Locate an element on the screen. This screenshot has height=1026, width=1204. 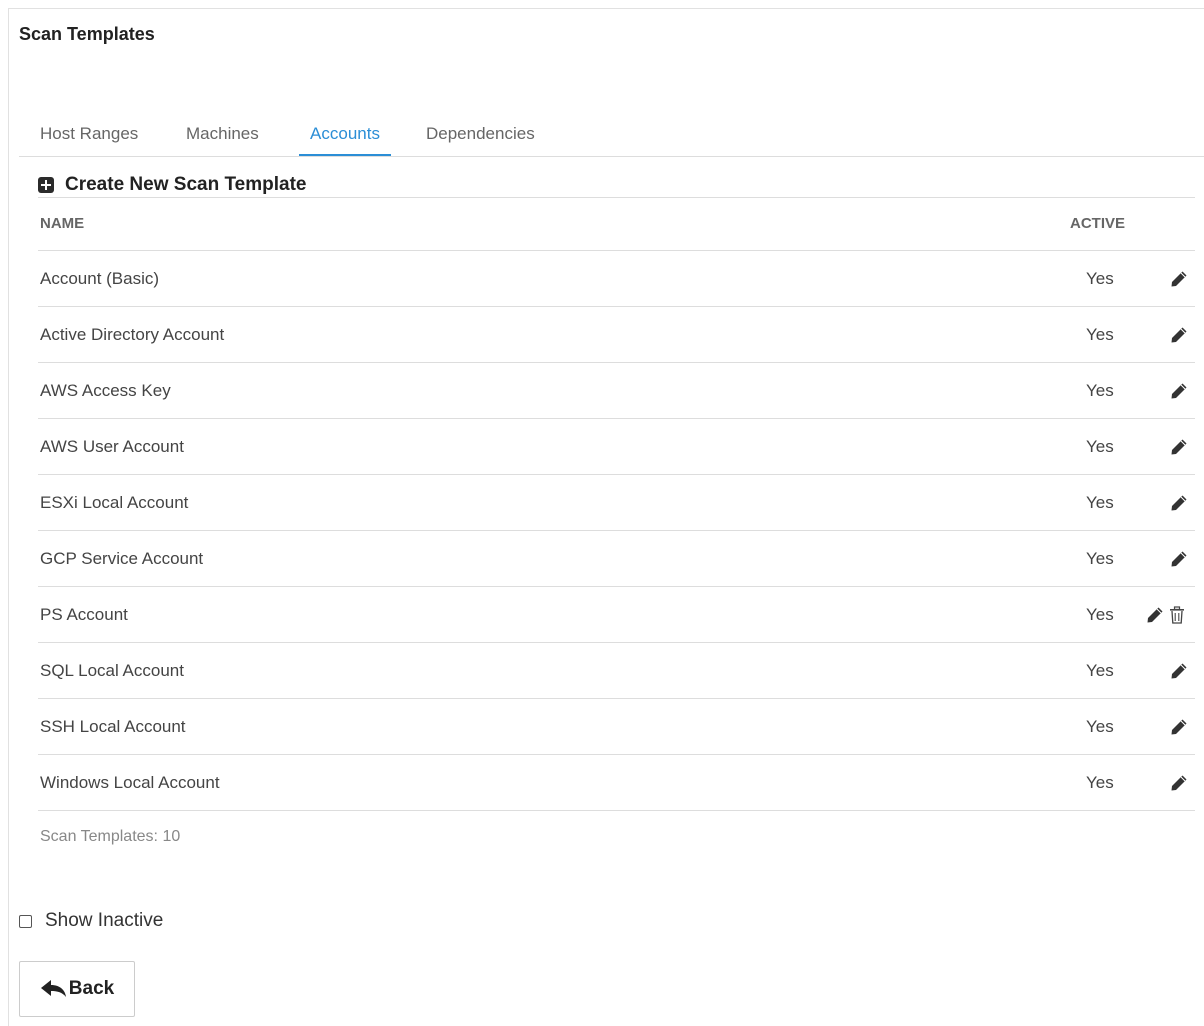
show-inactive-toggle: Show Inactive is located at coordinates (91, 921).